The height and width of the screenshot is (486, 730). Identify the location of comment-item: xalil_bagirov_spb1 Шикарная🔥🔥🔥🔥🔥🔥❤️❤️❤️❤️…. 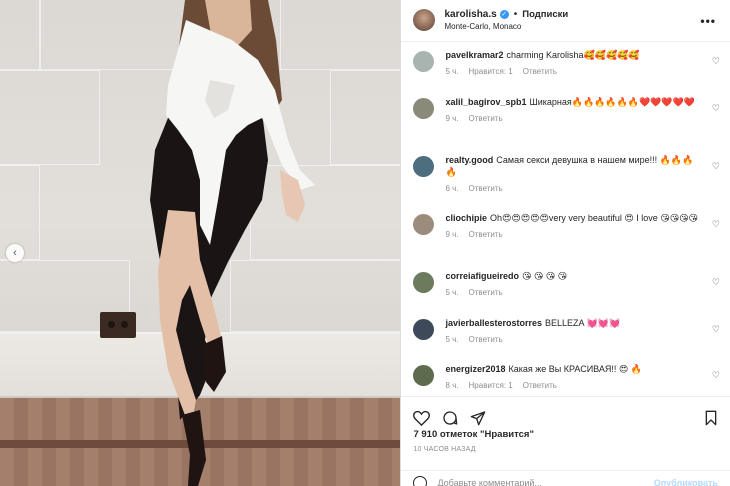
(565, 109).